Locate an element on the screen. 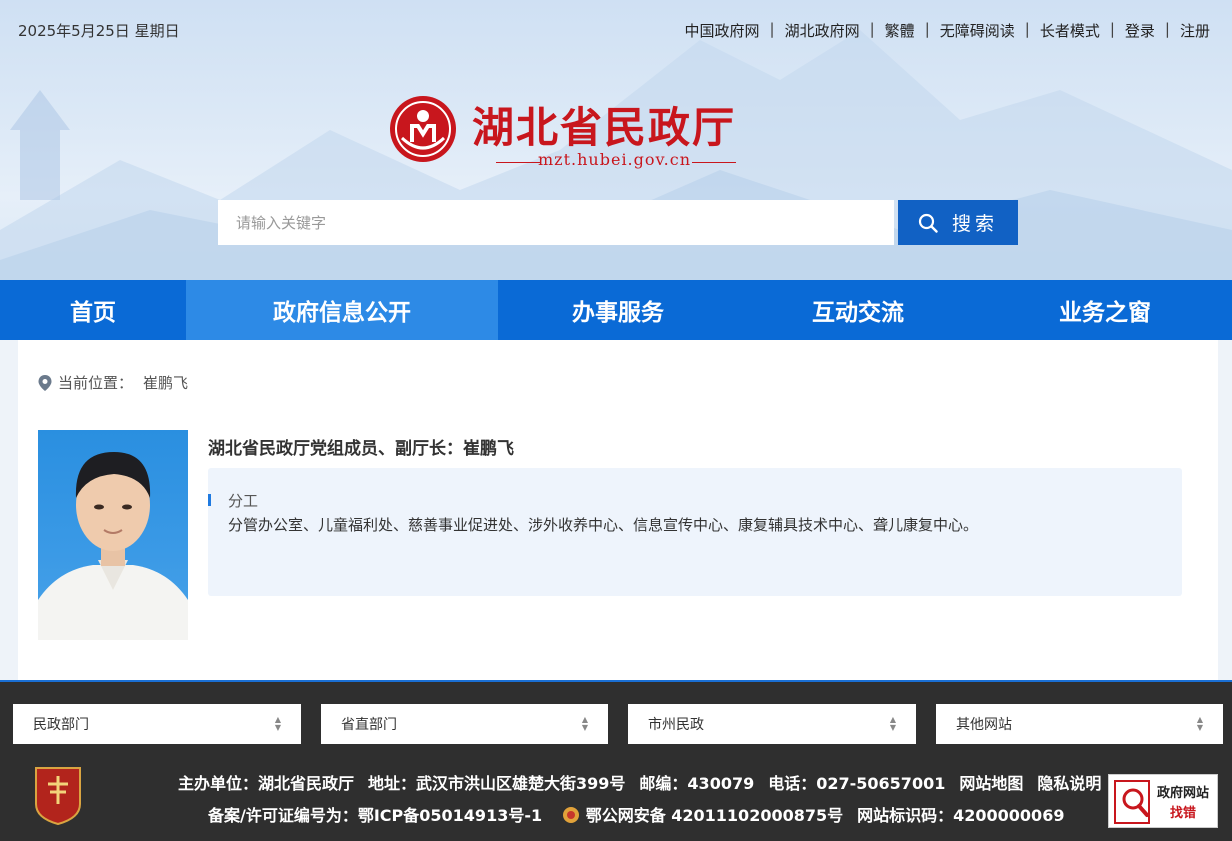  logo-url: mzt.hubei.gov.cn is located at coordinates (615, 159).